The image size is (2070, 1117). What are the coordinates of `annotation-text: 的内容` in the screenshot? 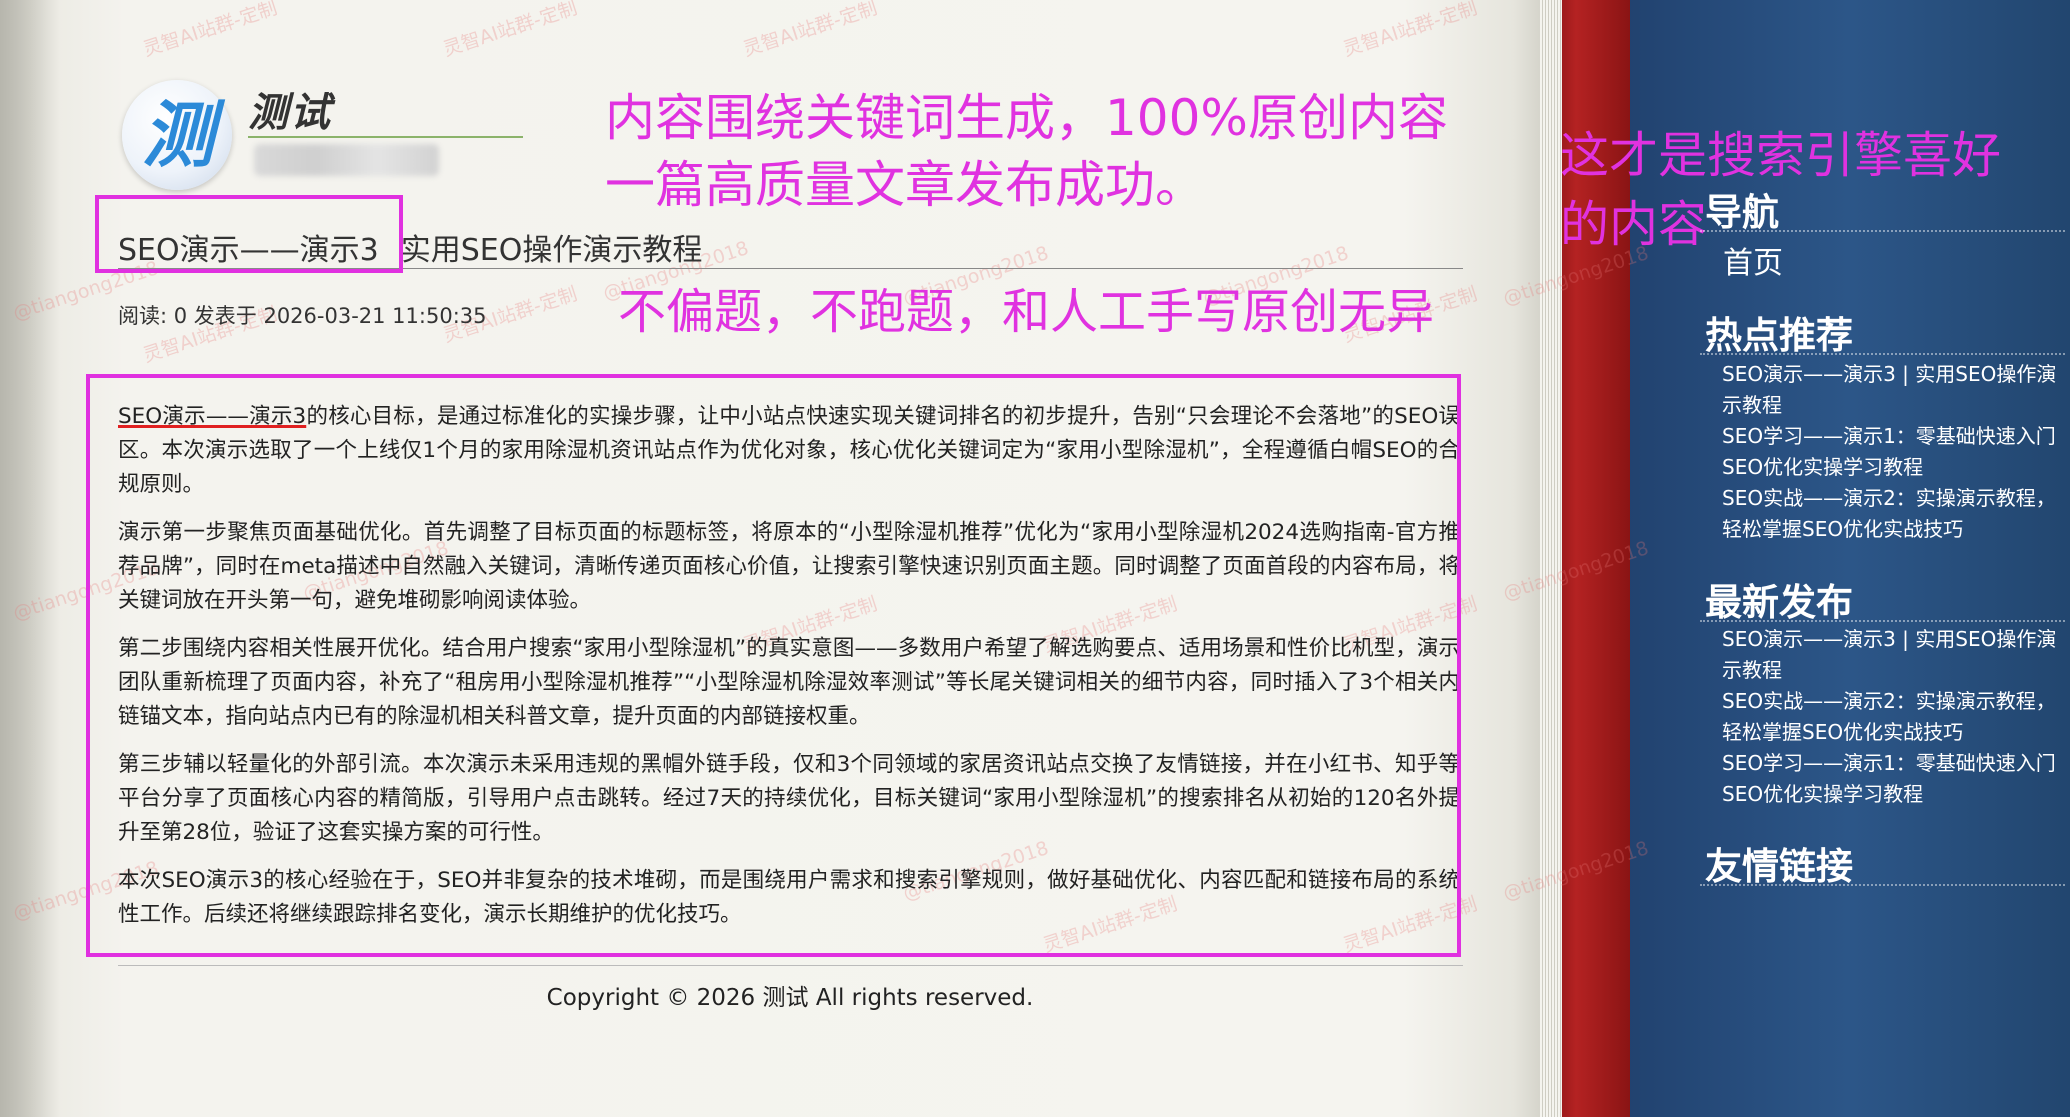 It's located at (1634, 224).